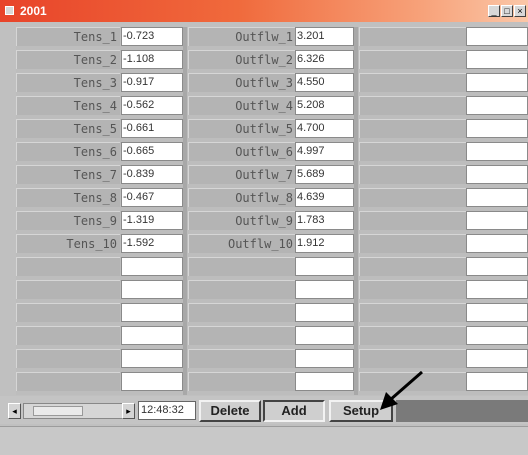 Image resolution: width=528 pixels, height=455 pixels. I want to click on outflw-value: 5.208, so click(324, 105).